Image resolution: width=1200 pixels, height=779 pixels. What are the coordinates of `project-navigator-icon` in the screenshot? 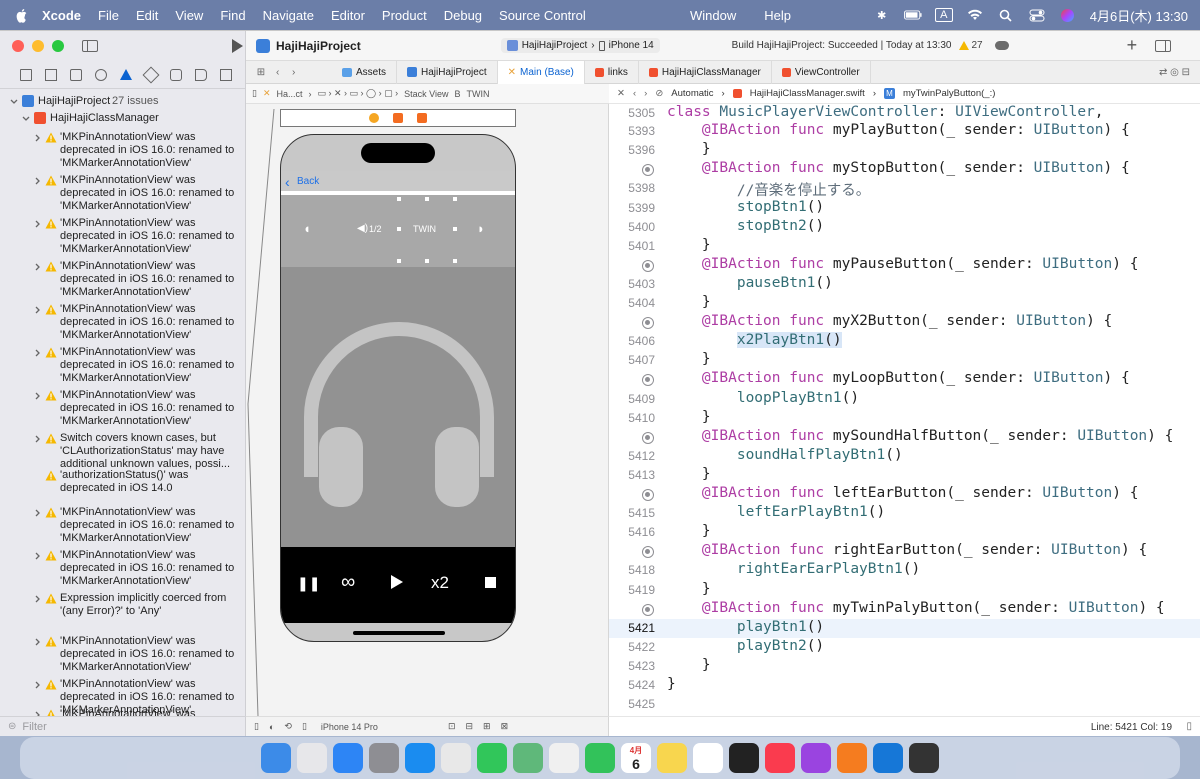 It's located at (26, 74).